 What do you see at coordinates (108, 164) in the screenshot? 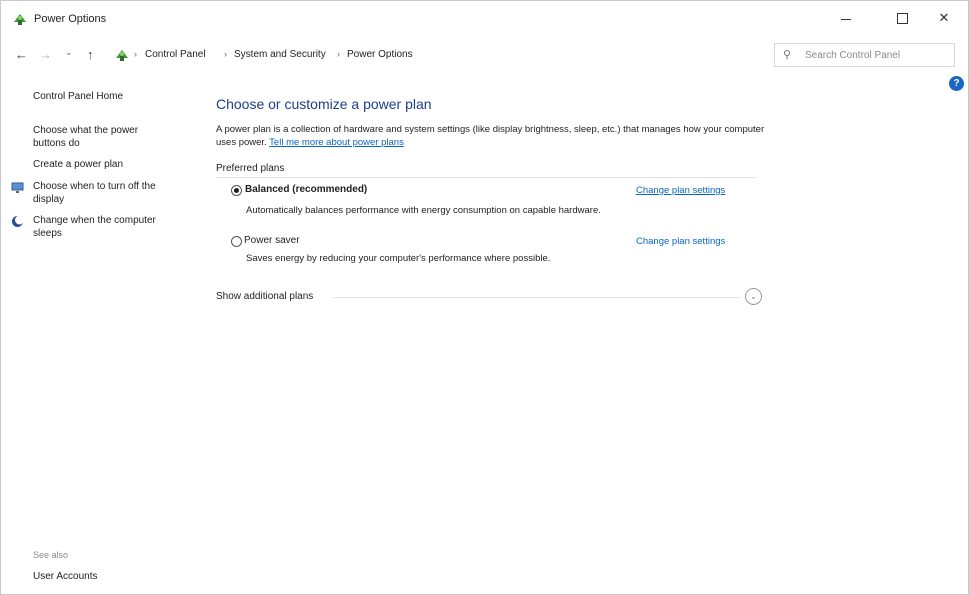
I see `sidebar-item-create-power-plan: Create a power plan` at bounding box center [108, 164].